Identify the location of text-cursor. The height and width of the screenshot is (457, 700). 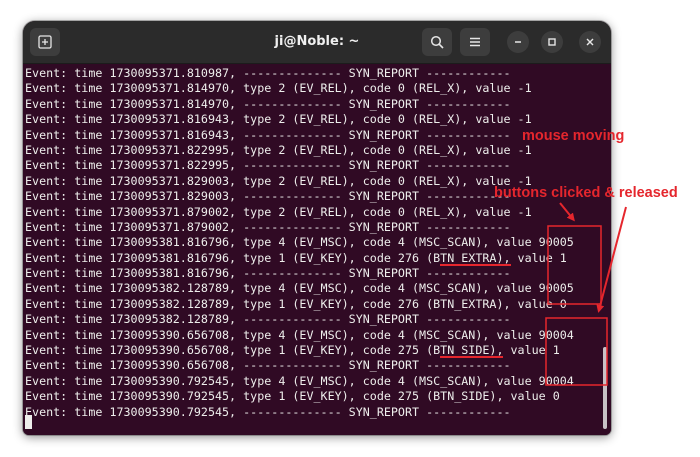
(28, 422).